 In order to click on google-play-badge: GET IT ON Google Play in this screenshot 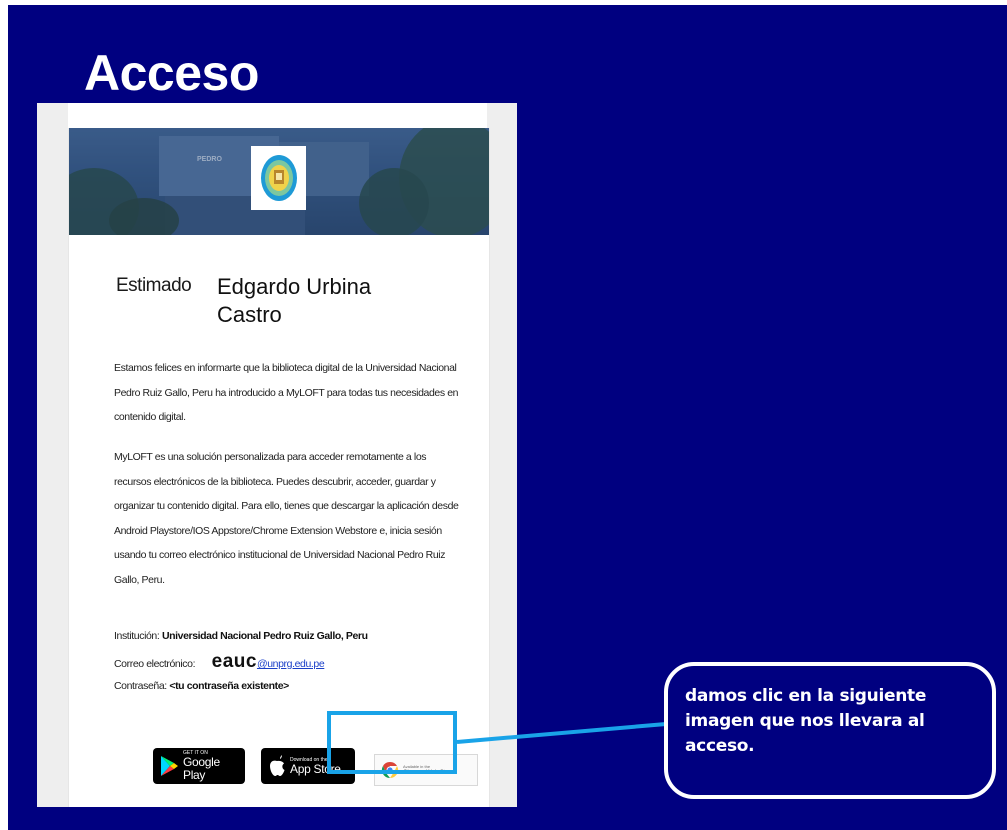, I will do `click(199, 766)`.